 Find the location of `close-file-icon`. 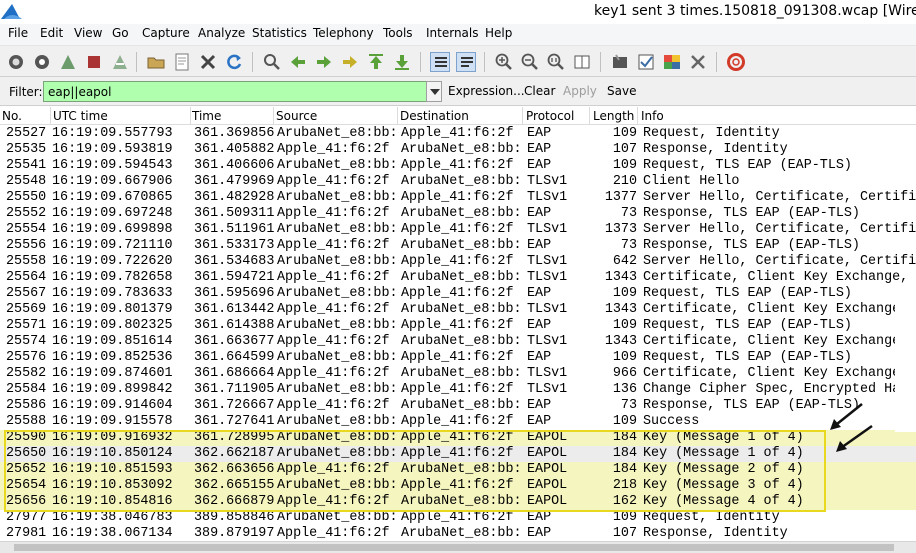

close-file-icon is located at coordinates (208, 62).